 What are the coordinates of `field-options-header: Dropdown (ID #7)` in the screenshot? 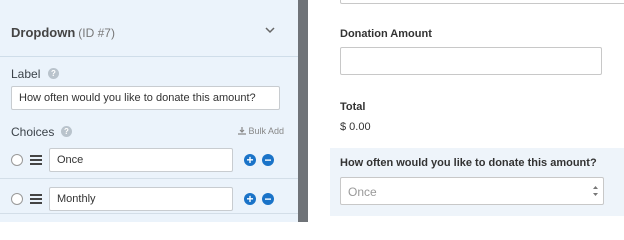 It's located at (149, 28).